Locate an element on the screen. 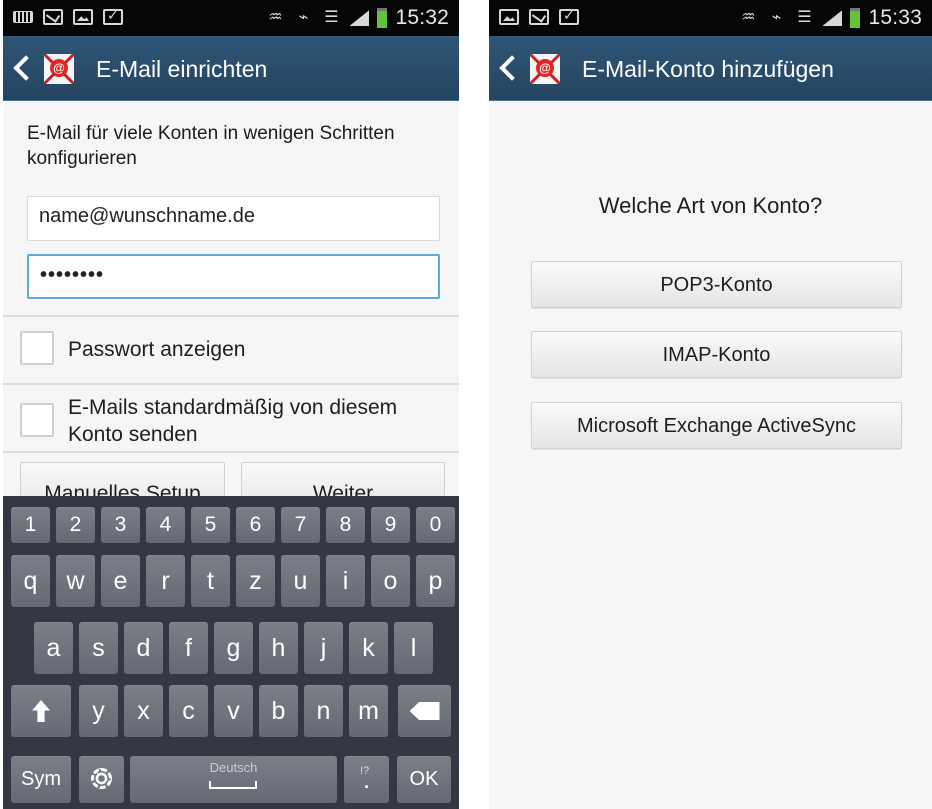  sym-key: Sym is located at coordinates (41, 779).